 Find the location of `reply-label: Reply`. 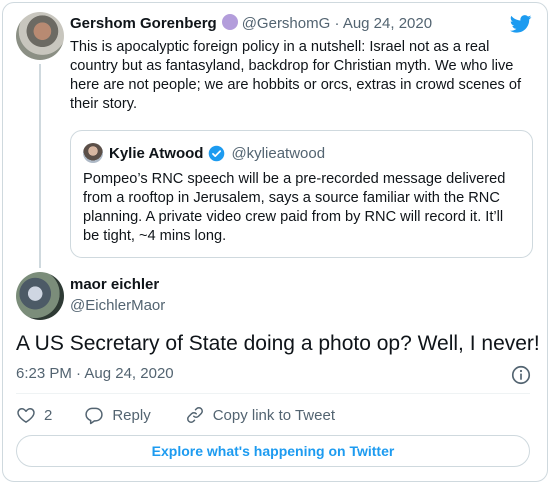

reply-label: Reply is located at coordinates (131, 415).